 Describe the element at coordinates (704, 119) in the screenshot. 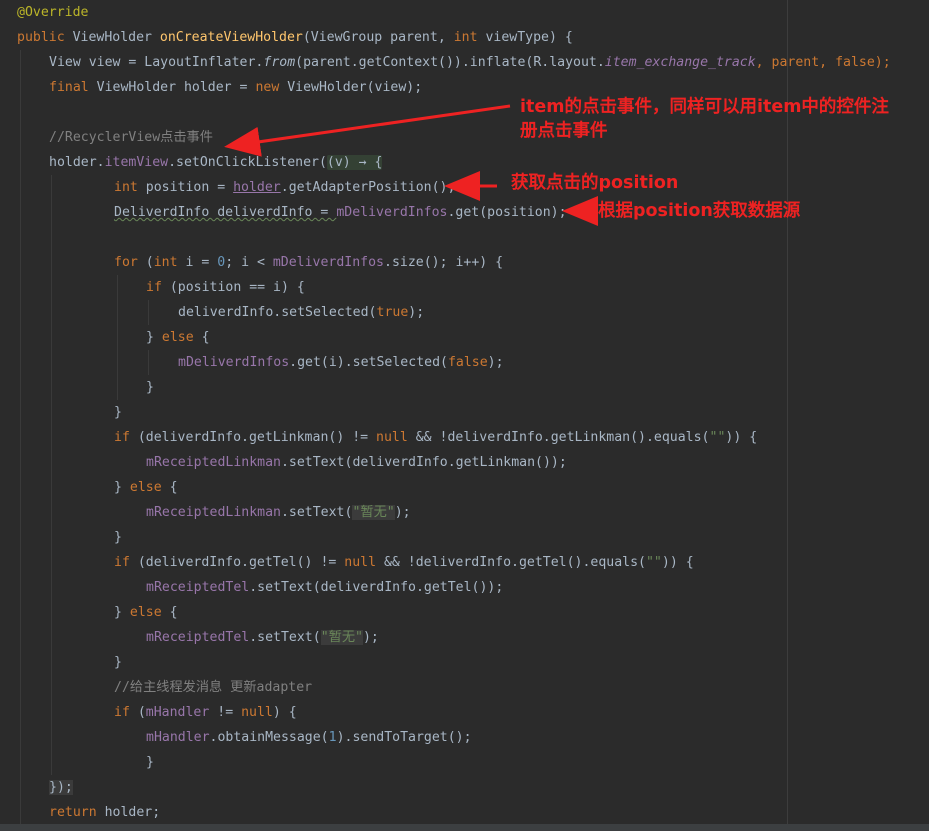

I see `note-item-click: item的点击事件，同样可以用item中的控件注 册点击事件` at that location.